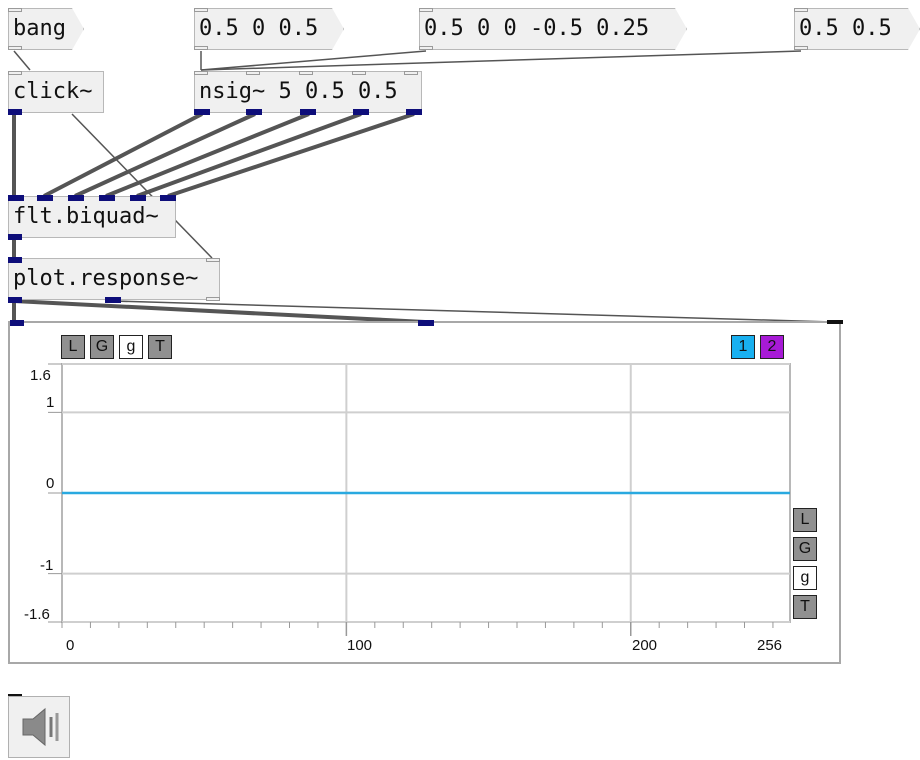 The image size is (920, 760). Describe the element at coordinates (308, 92) in the screenshot. I see `nsig-object: nsig~ 5 0.5 0.5` at that location.